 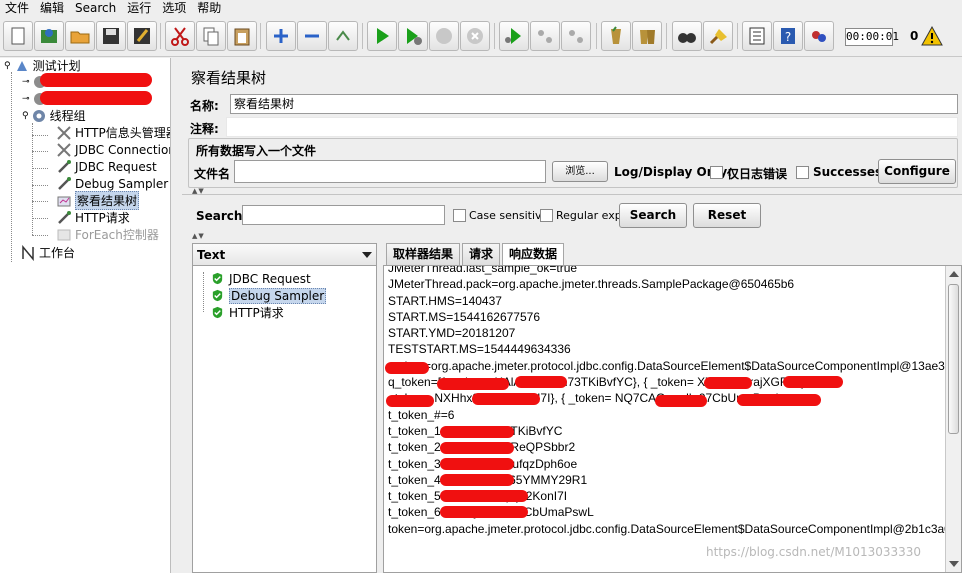 I want to click on shutdown-button, so click(x=475, y=36).